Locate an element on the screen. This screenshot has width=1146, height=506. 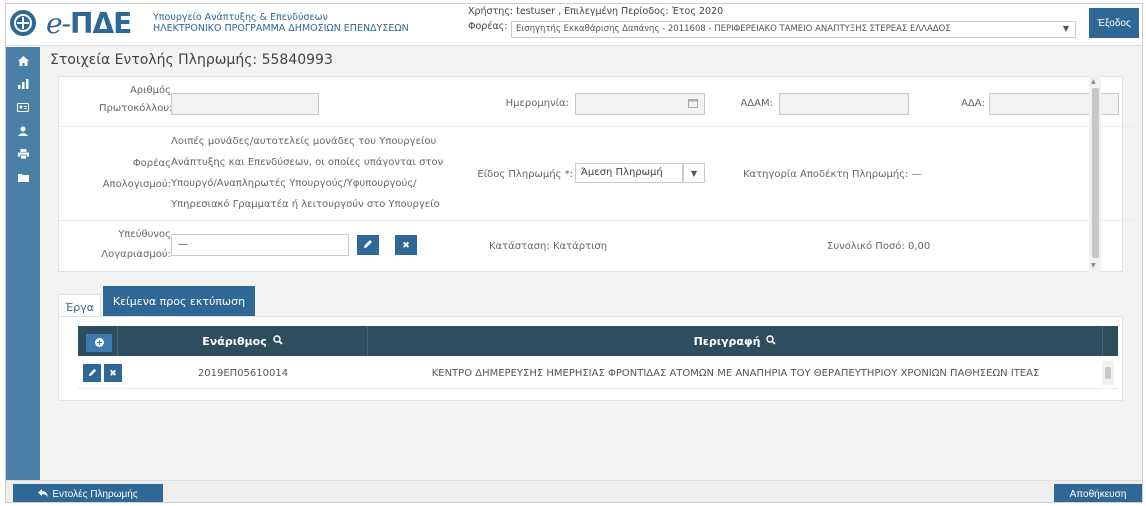
foreas-label: Φορέας: is located at coordinates (488, 26).